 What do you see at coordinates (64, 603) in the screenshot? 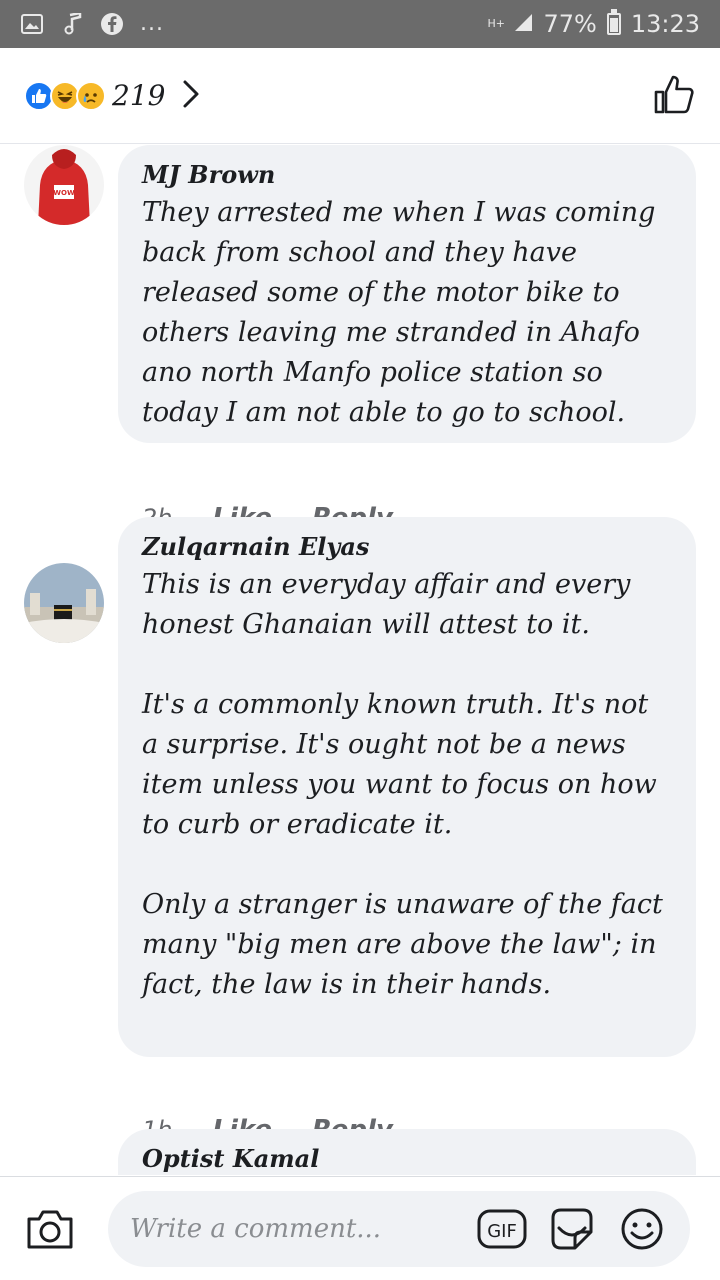
I see `avatar` at bounding box center [64, 603].